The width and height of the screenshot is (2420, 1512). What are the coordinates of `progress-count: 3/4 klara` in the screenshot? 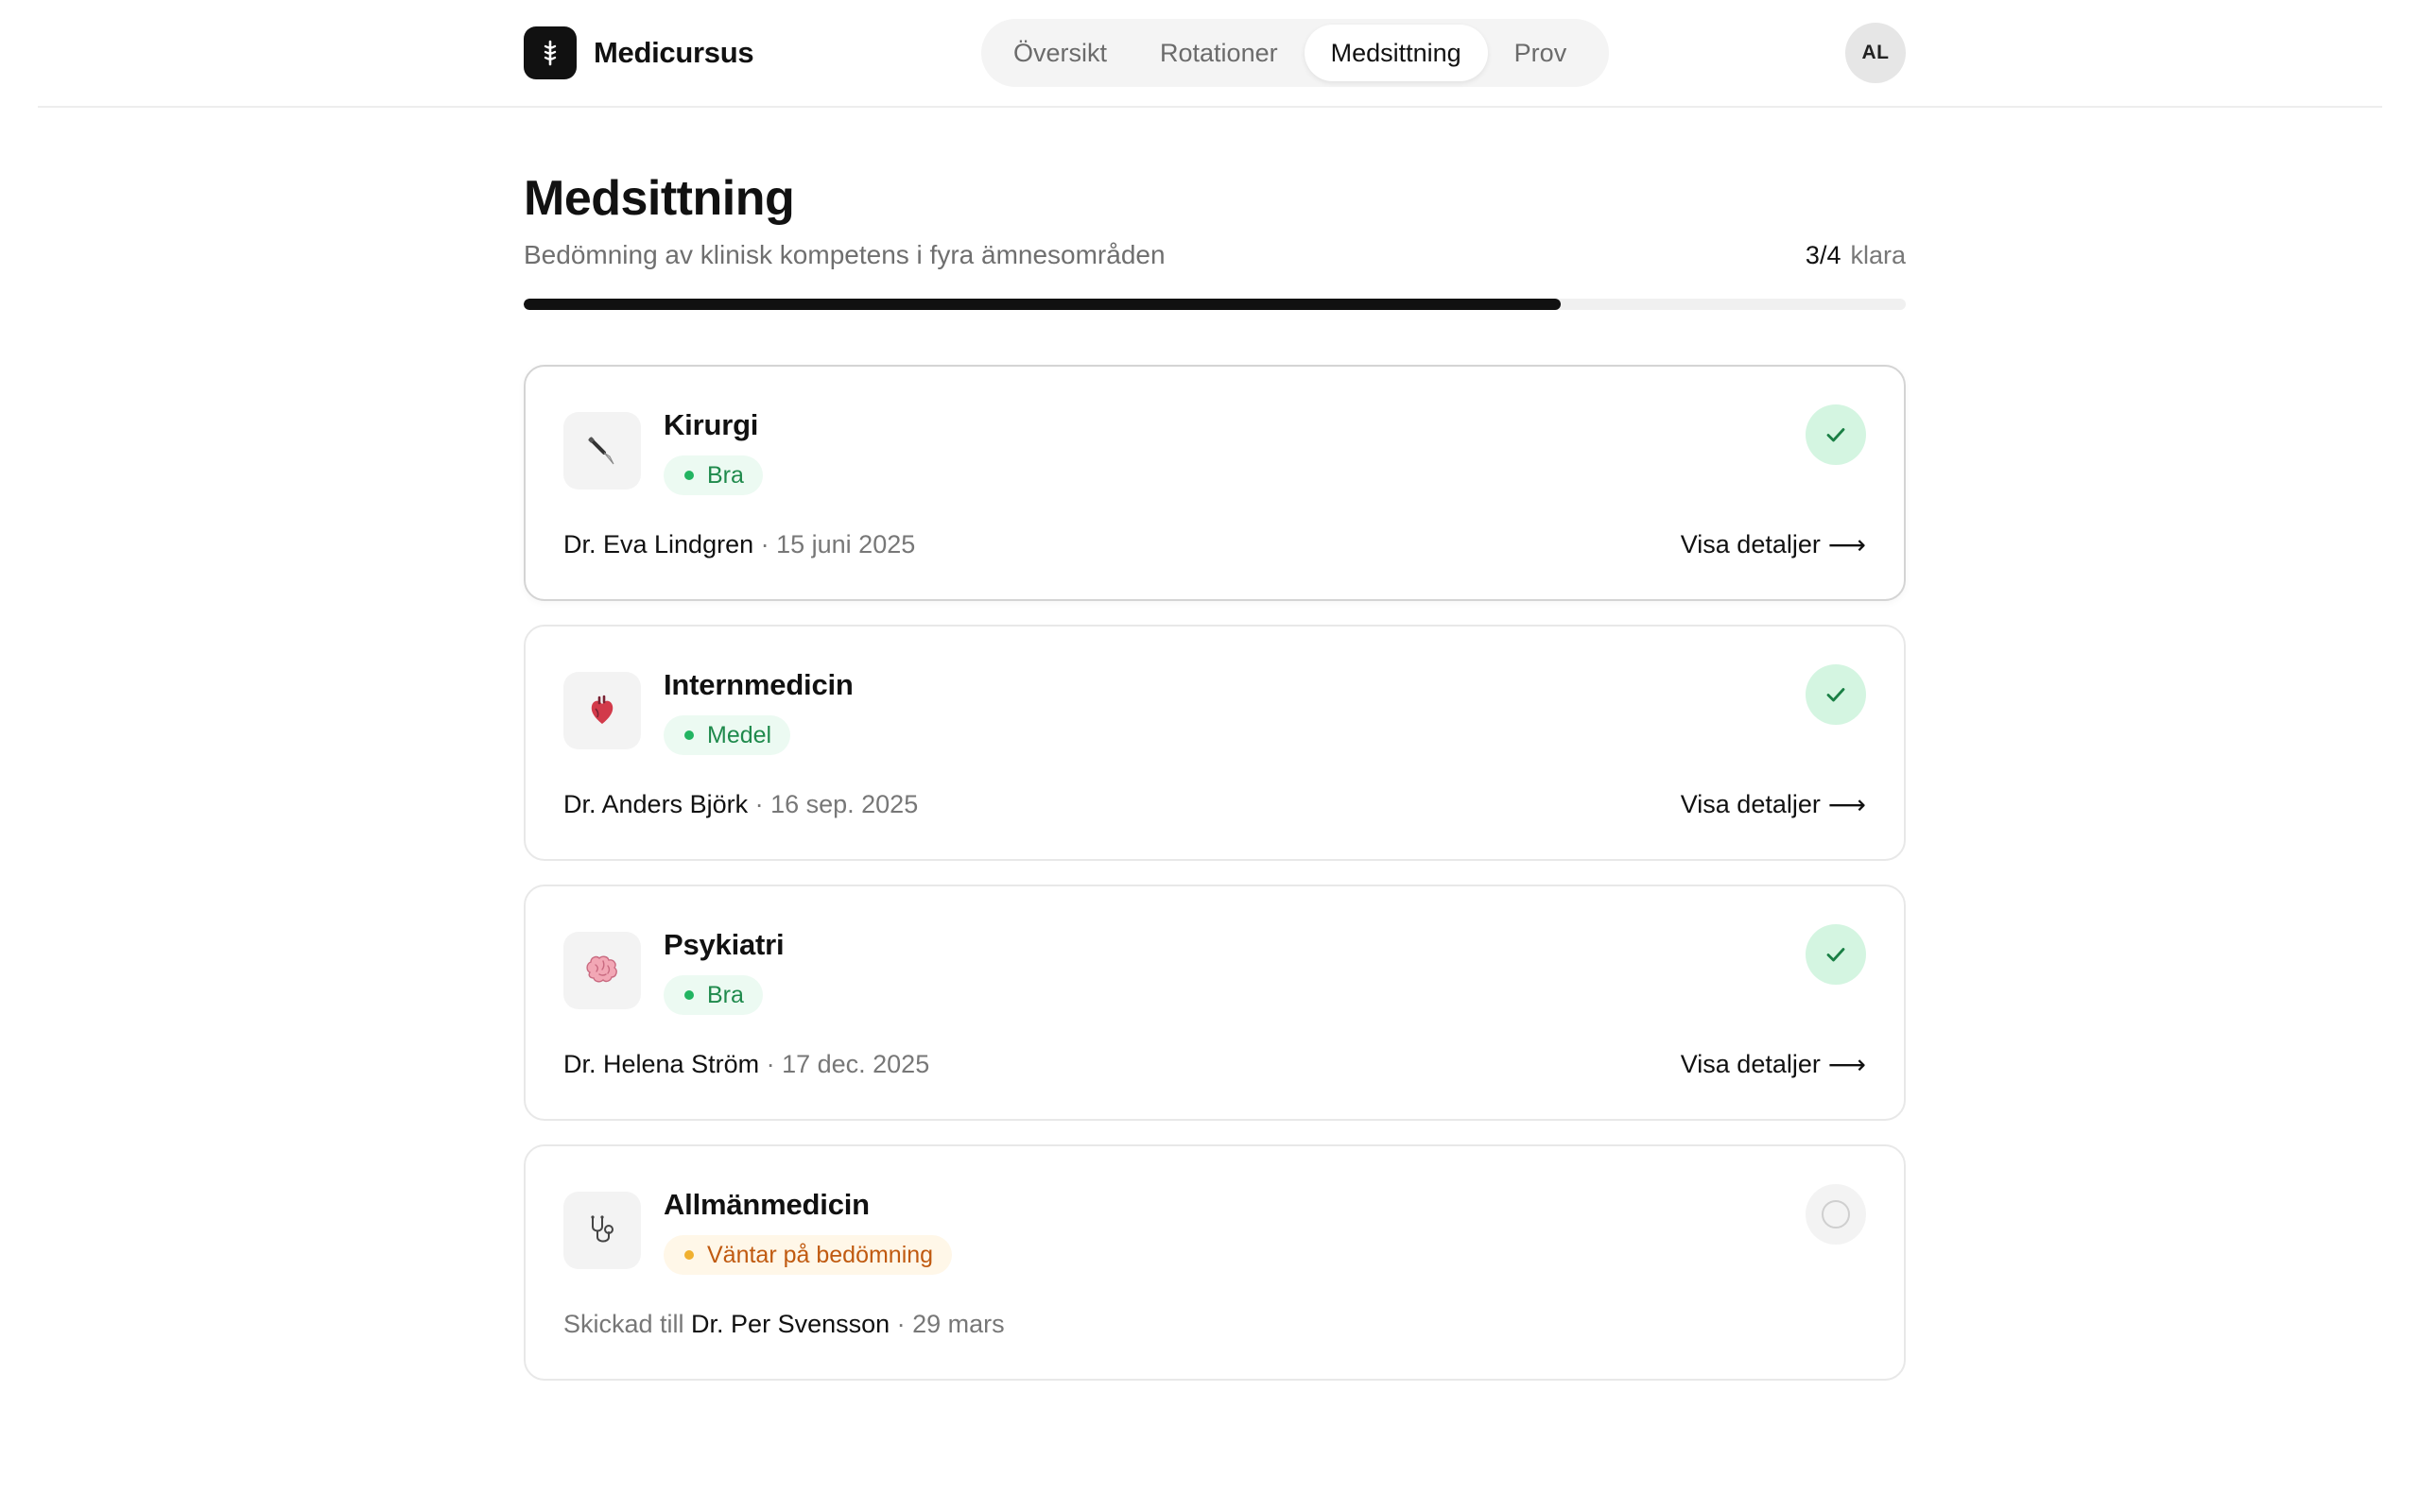 It's located at (1856, 255).